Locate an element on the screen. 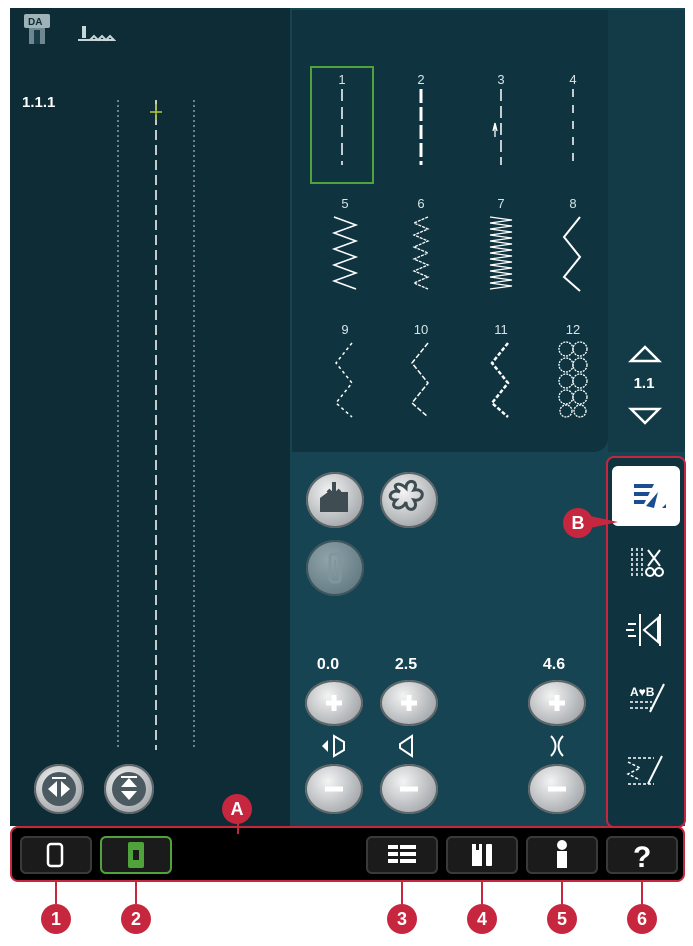  stitch-3: 3 is located at coordinates (501, 121).